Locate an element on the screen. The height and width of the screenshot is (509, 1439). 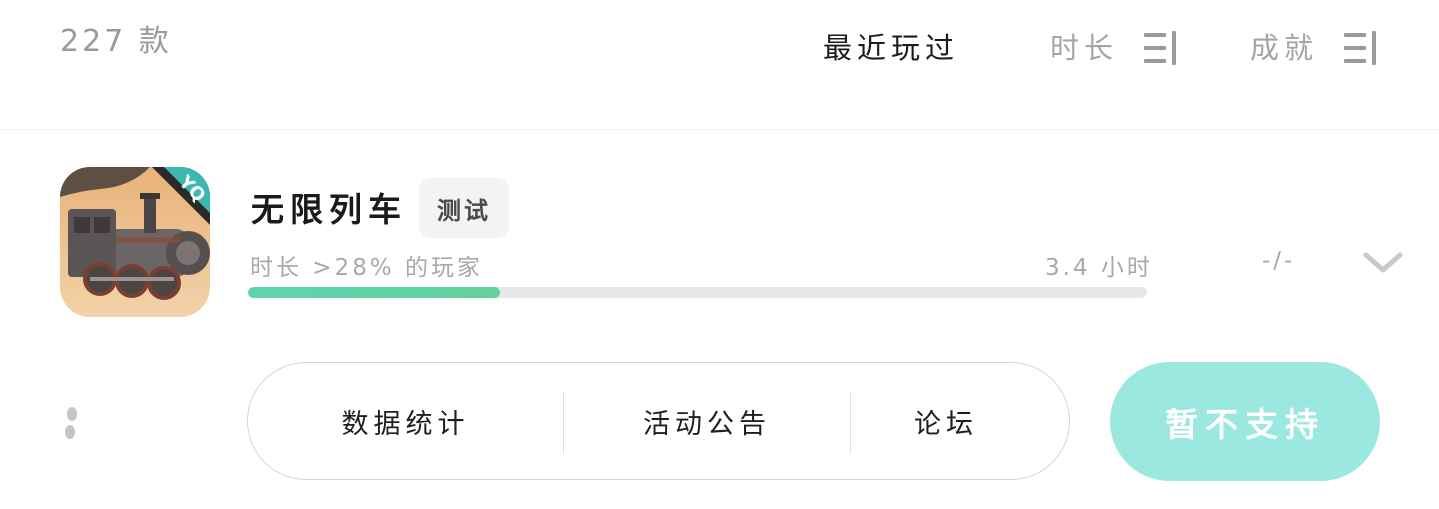
sort-recent-label: 最近玩过 is located at coordinates (891, 48).